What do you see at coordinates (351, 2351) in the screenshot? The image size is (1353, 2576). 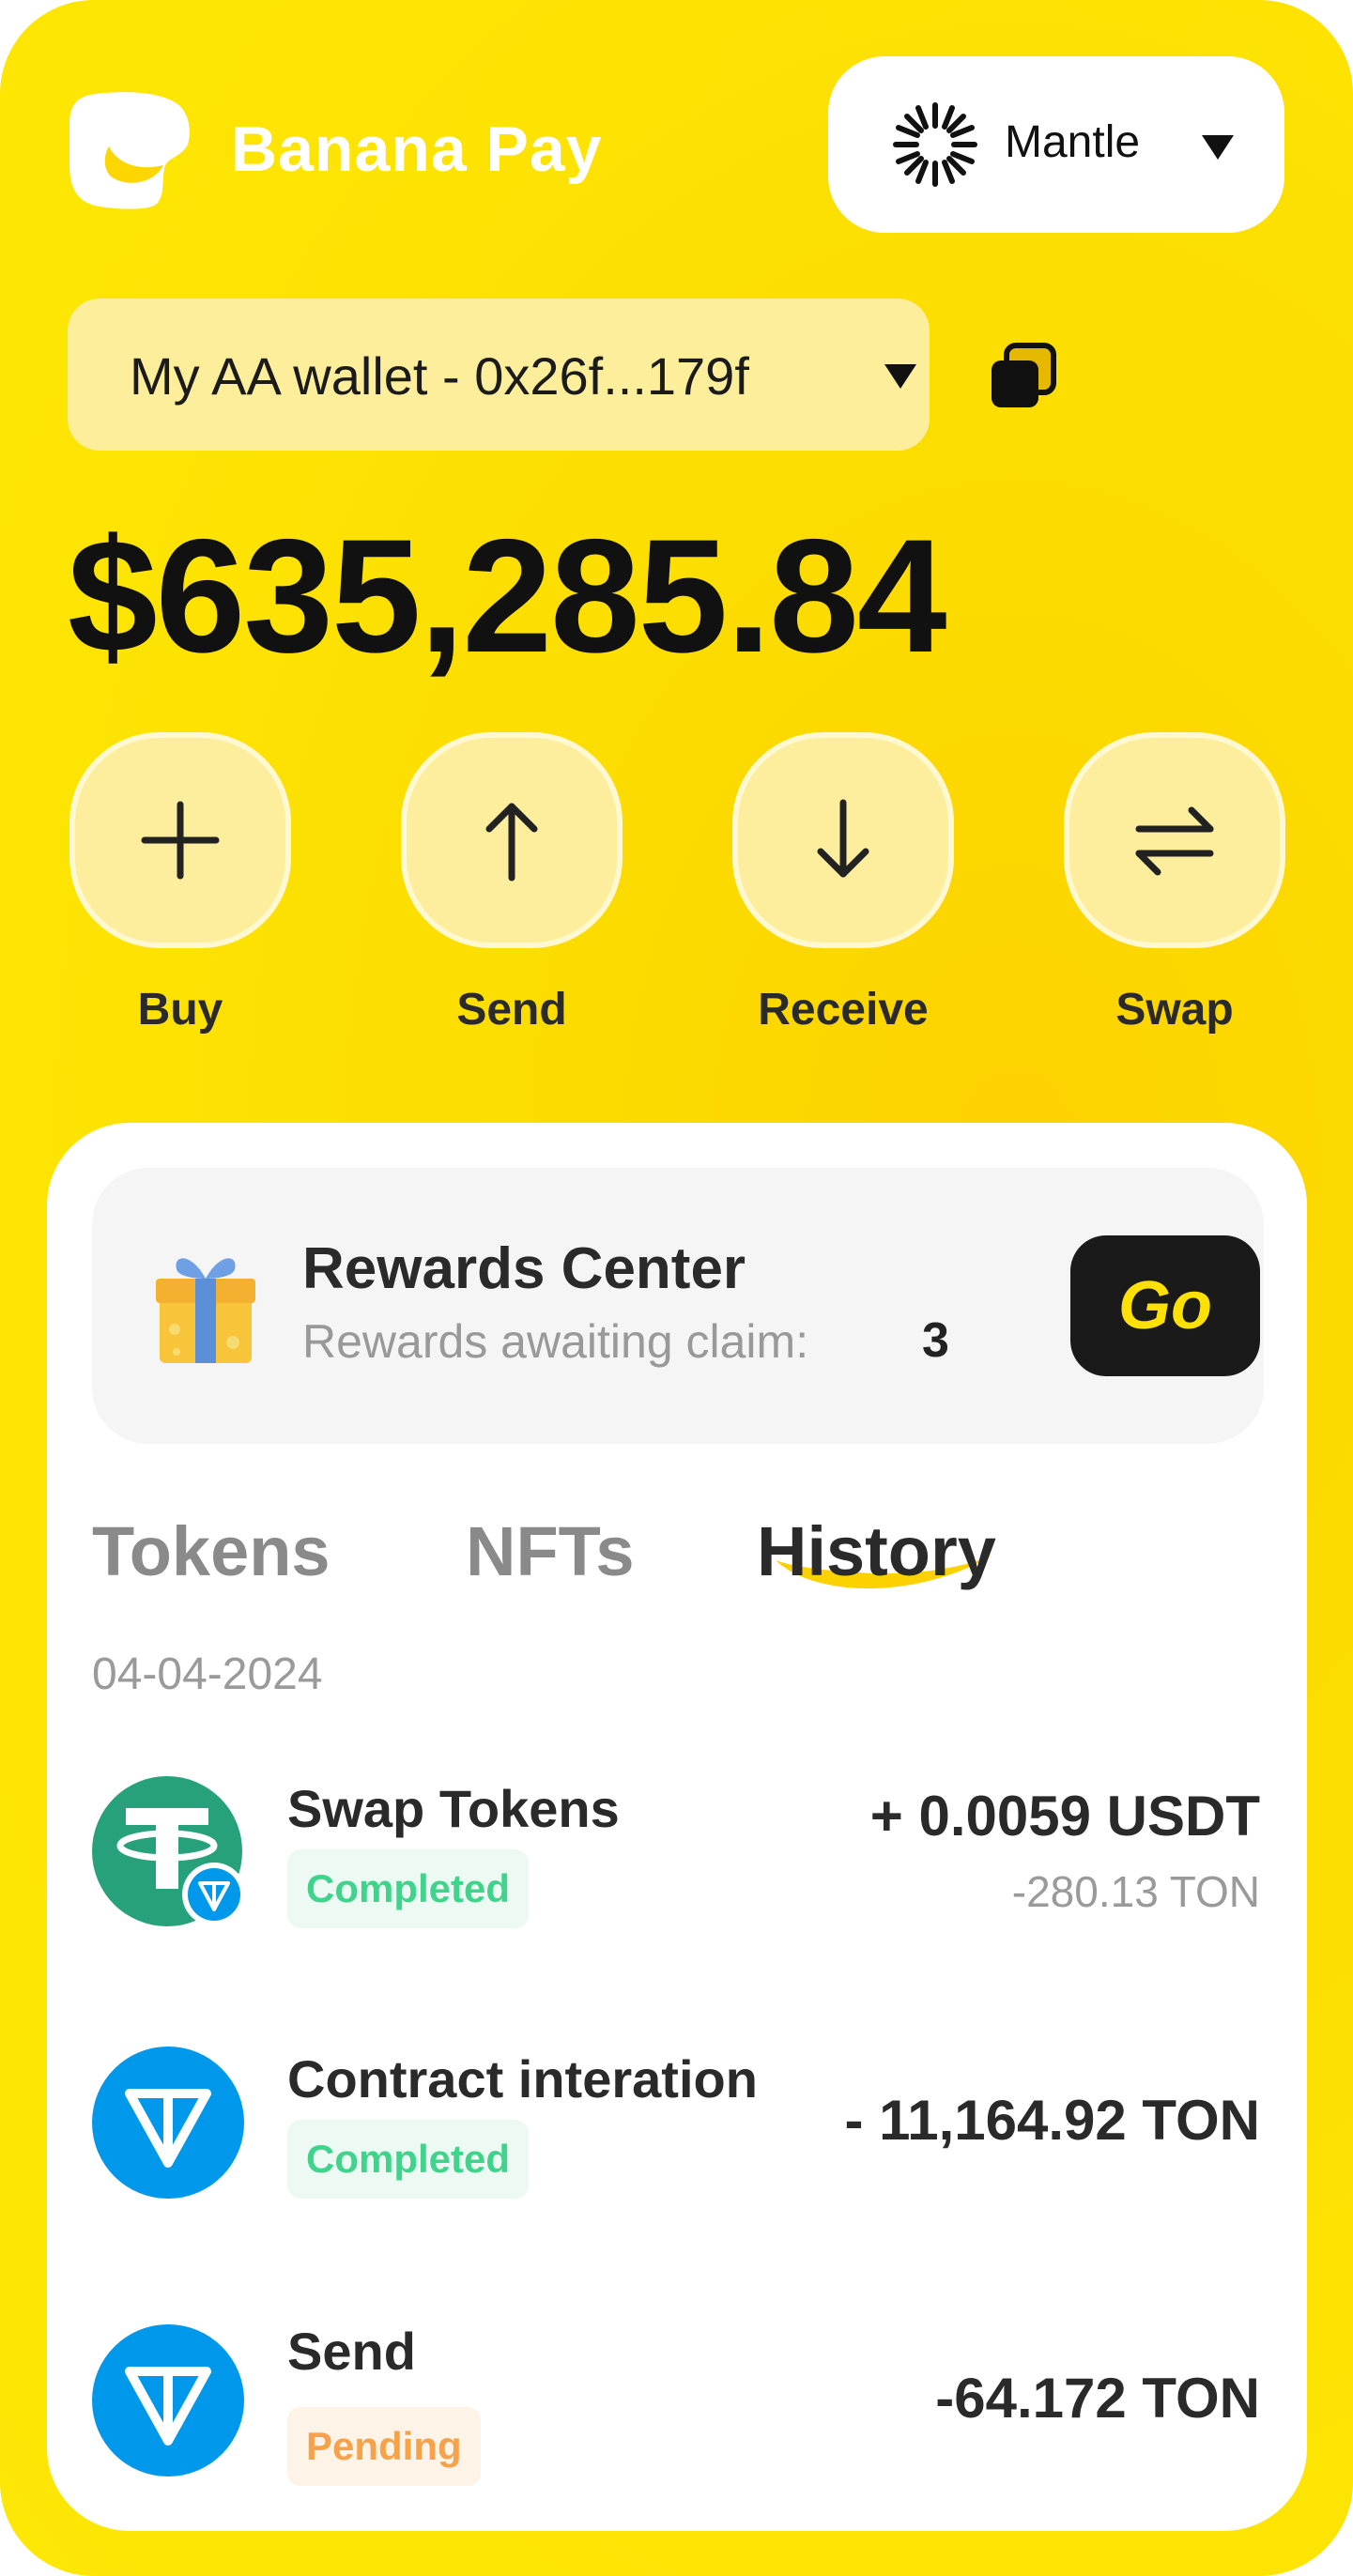 I see `tx-title: Send` at bounding box center [351, 2351].